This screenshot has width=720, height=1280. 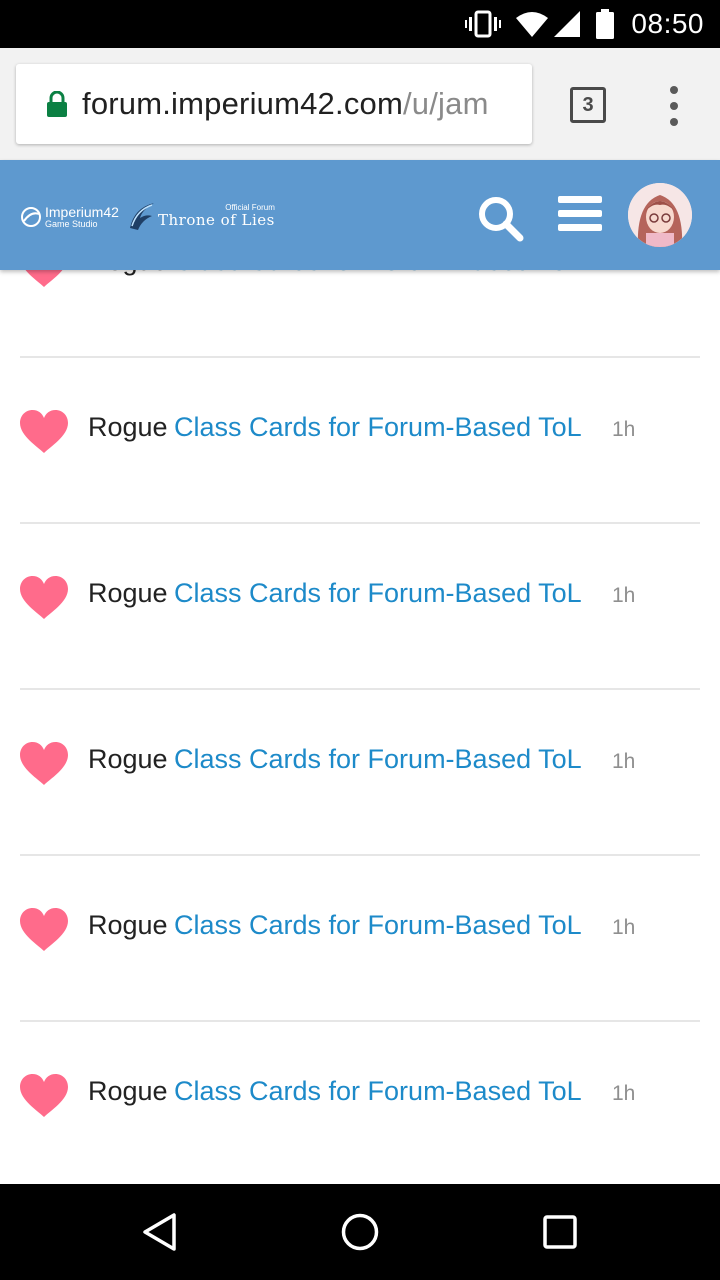 I want to click on overflow-menu-button, so click(x=674, y=106).